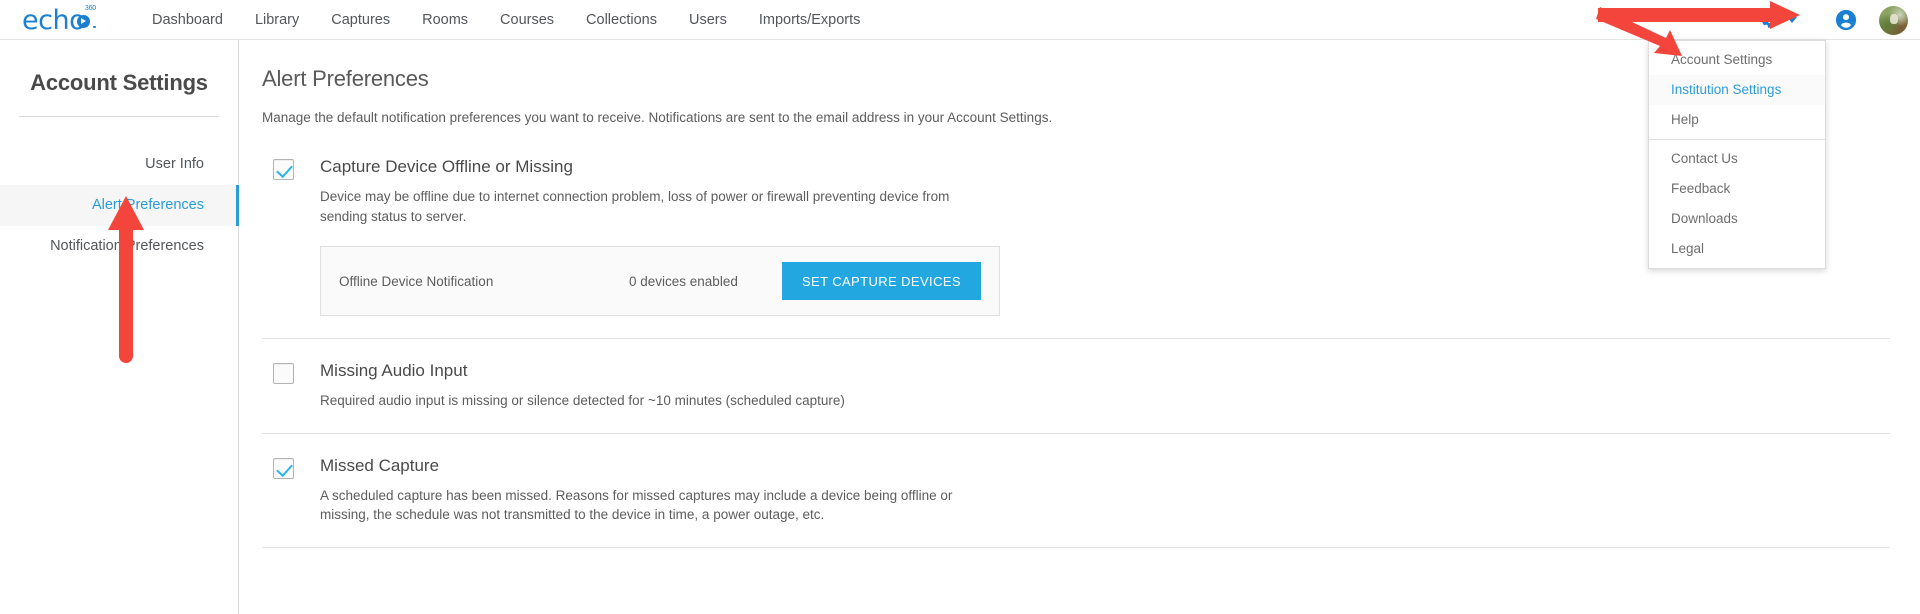  I want to click on nav-collections: Collections, so click(621, 20).